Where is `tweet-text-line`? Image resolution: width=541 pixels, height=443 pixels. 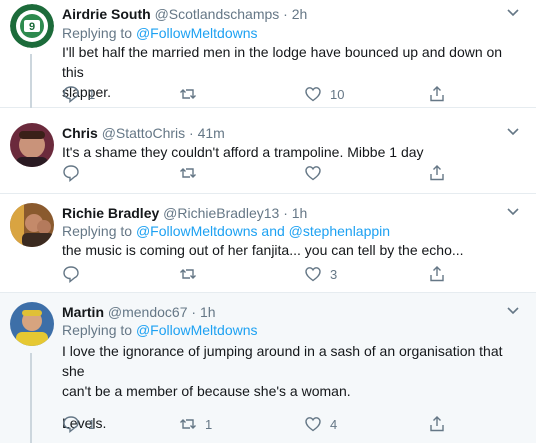 tweet-text-line is located at coordinates (292, 407).